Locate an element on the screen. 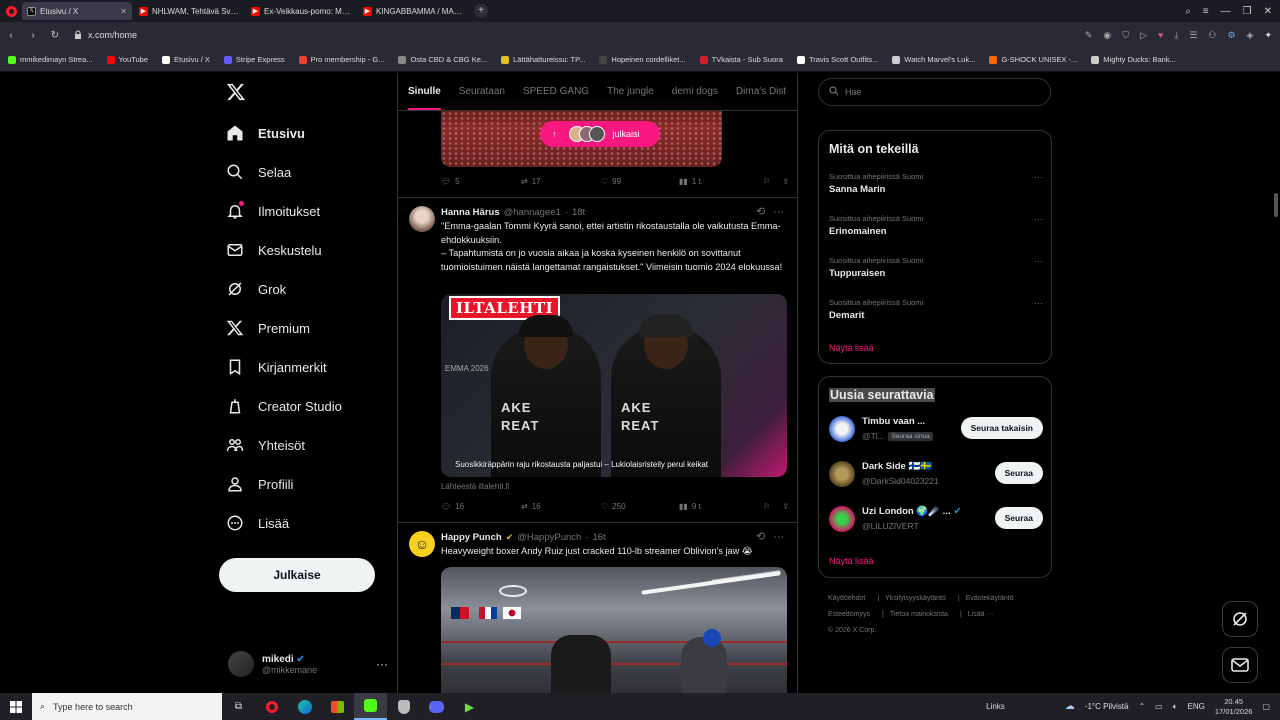  like-button: ♡ 99 is located at coordinates (640, 181).